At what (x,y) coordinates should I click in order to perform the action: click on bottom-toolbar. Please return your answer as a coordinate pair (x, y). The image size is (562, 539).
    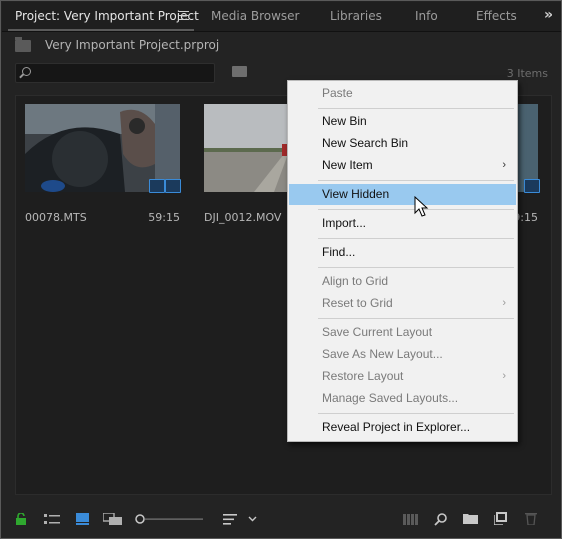
    Looking at the image, I should click on (281, 519).